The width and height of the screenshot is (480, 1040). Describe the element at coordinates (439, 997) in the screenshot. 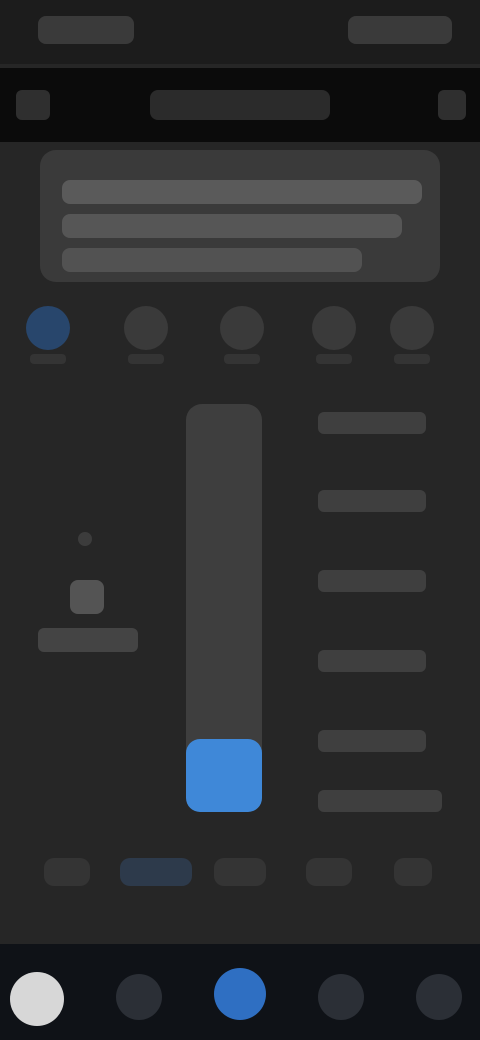

I see `profile-button` at that location.